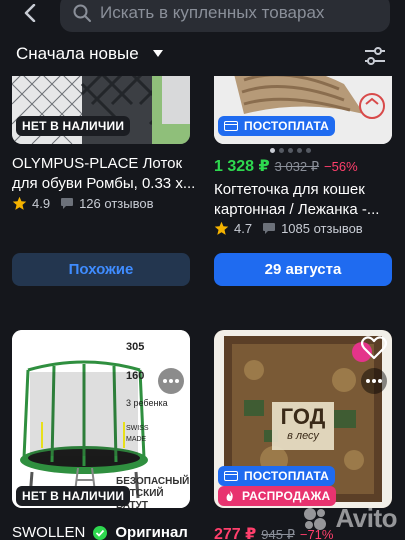 The height and width of the screenshot is (540, 405). Describe the element at coordinates (303, 416) in the screenshot. I see `book-title: ГОД` at that location.